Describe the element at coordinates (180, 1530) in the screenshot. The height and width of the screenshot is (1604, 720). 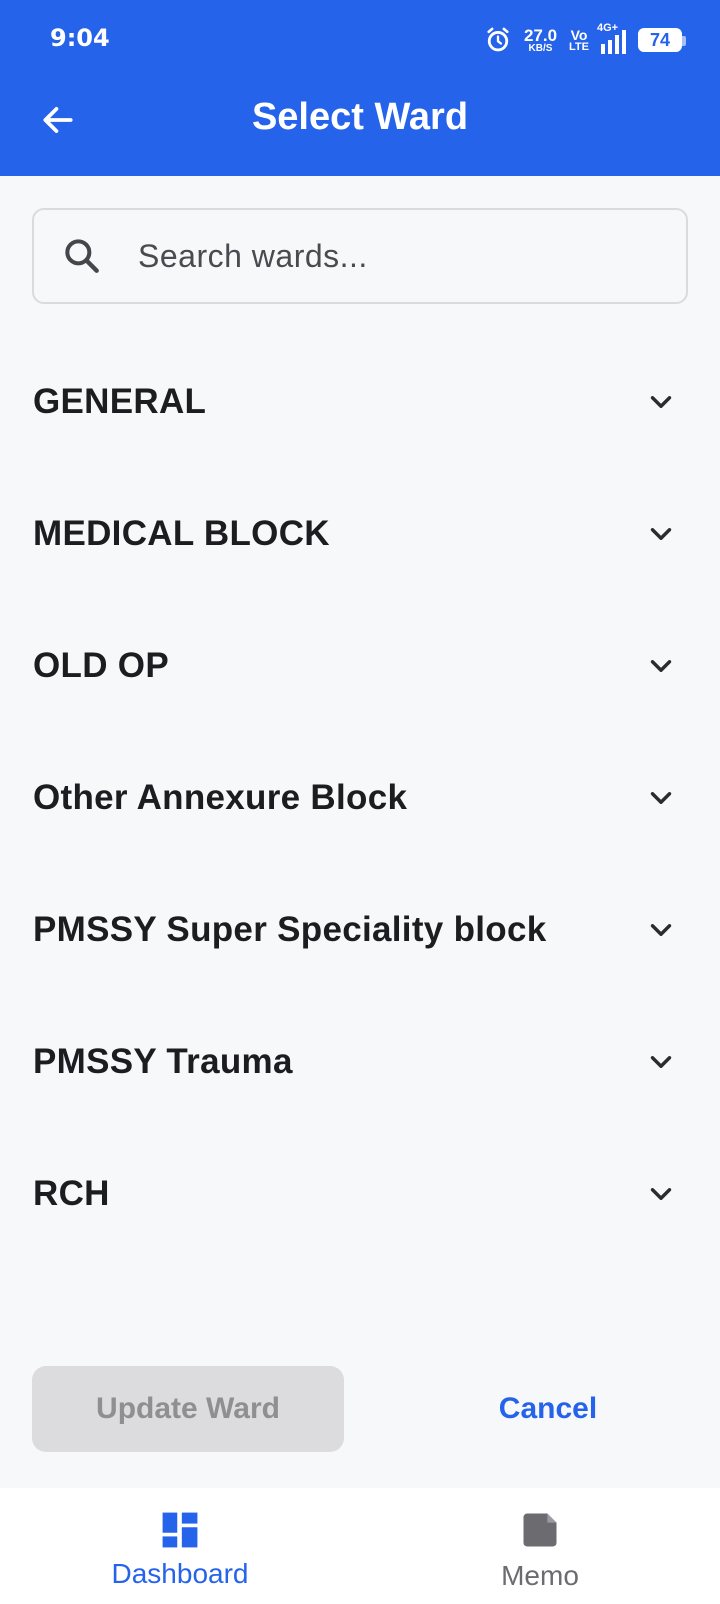
I see `dashboard-icon` at that location.